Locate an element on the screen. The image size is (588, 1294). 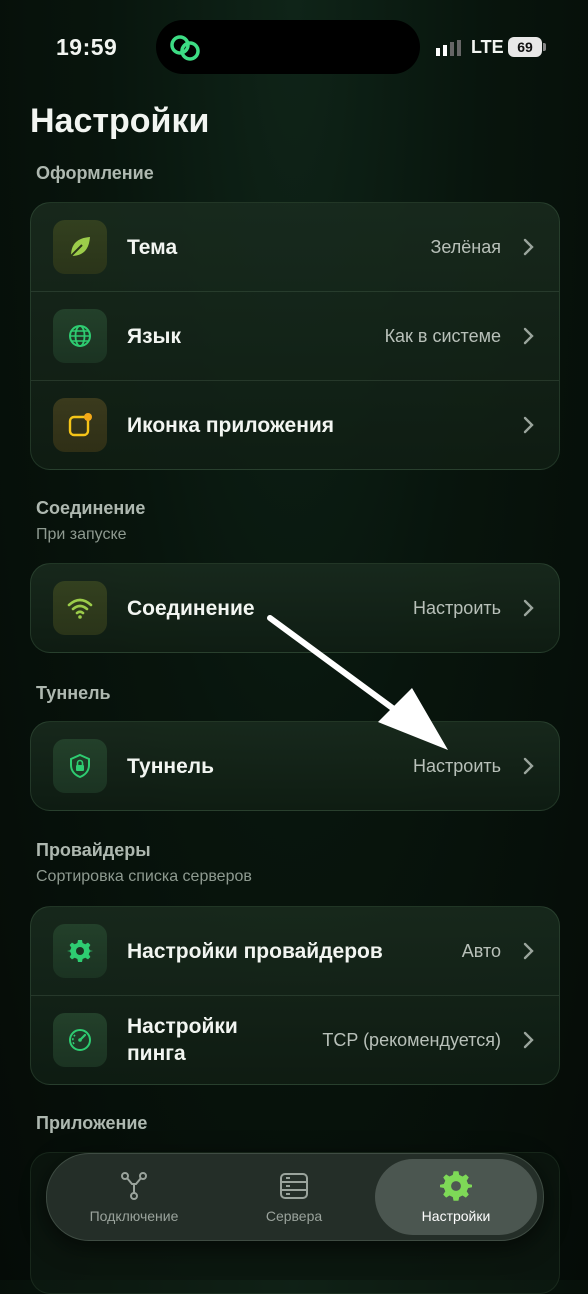
connection-label: Соединение is located at coordinates (191, 608).